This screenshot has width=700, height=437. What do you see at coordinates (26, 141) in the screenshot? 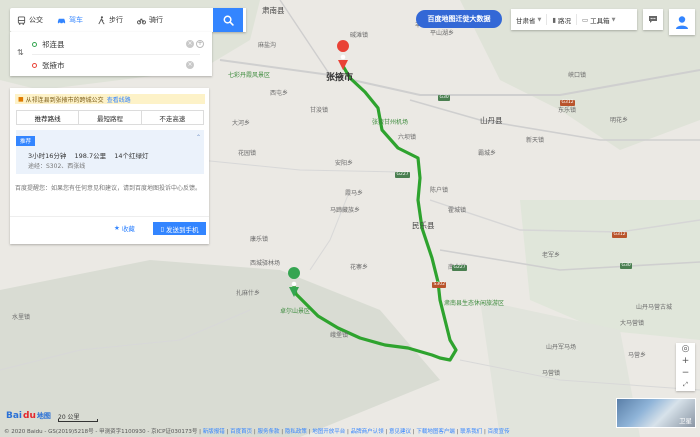
I see `recommend-badge: 推荐` at bounding box center [26, 141].